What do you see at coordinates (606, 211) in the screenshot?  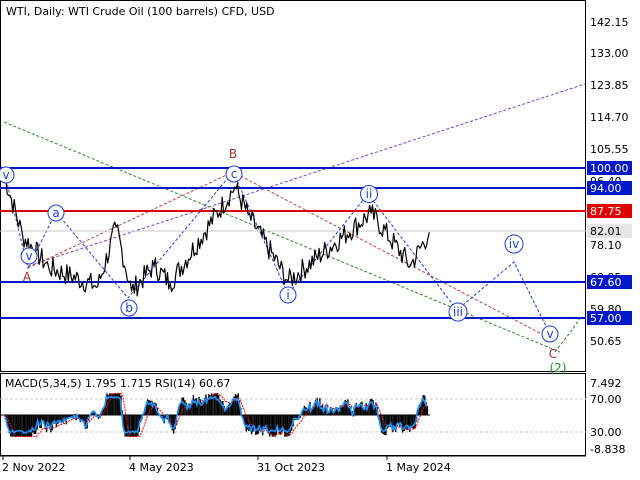 I see `level-label-87: 87.75` at bounding box center [606, 211].